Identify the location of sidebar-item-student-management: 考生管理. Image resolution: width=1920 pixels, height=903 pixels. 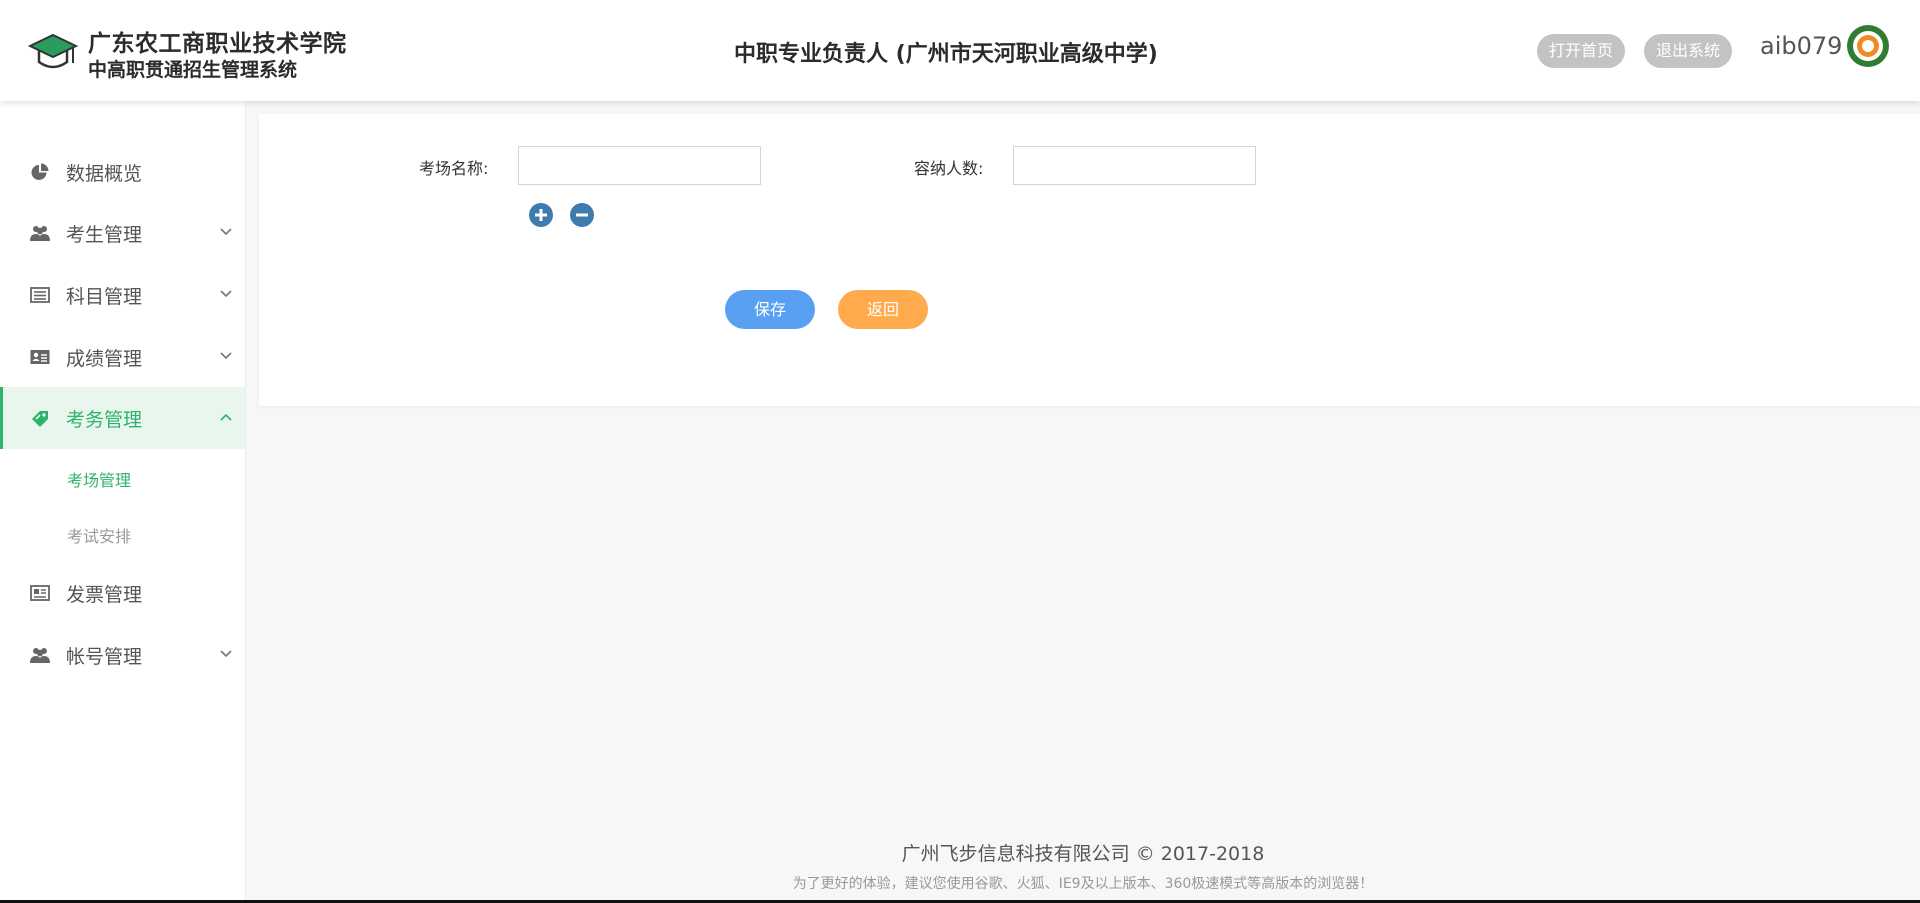
(122, 233).